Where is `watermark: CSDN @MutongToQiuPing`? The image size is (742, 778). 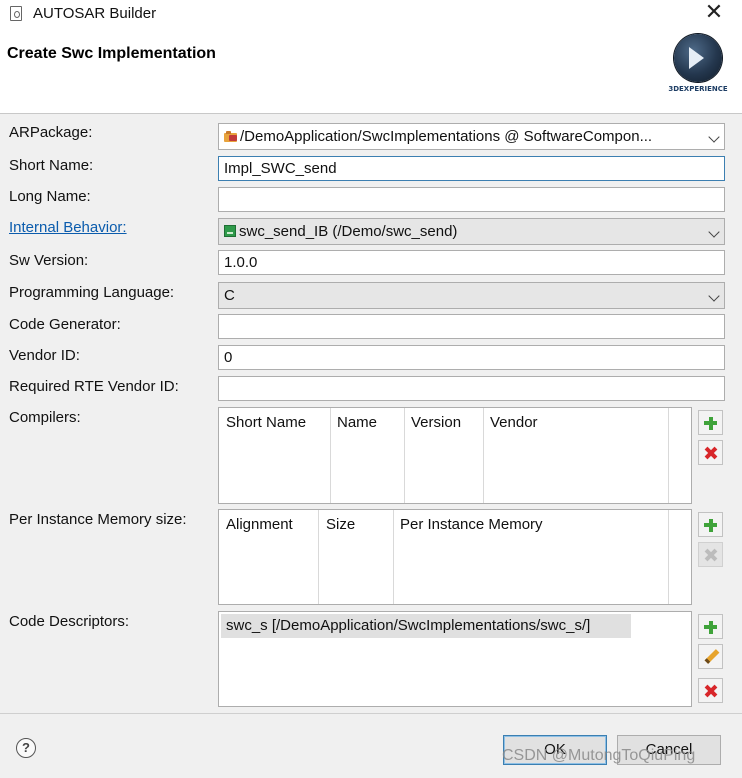 watermark: CSDN @MutongToQiuPing is located at coordinates (599, 755).